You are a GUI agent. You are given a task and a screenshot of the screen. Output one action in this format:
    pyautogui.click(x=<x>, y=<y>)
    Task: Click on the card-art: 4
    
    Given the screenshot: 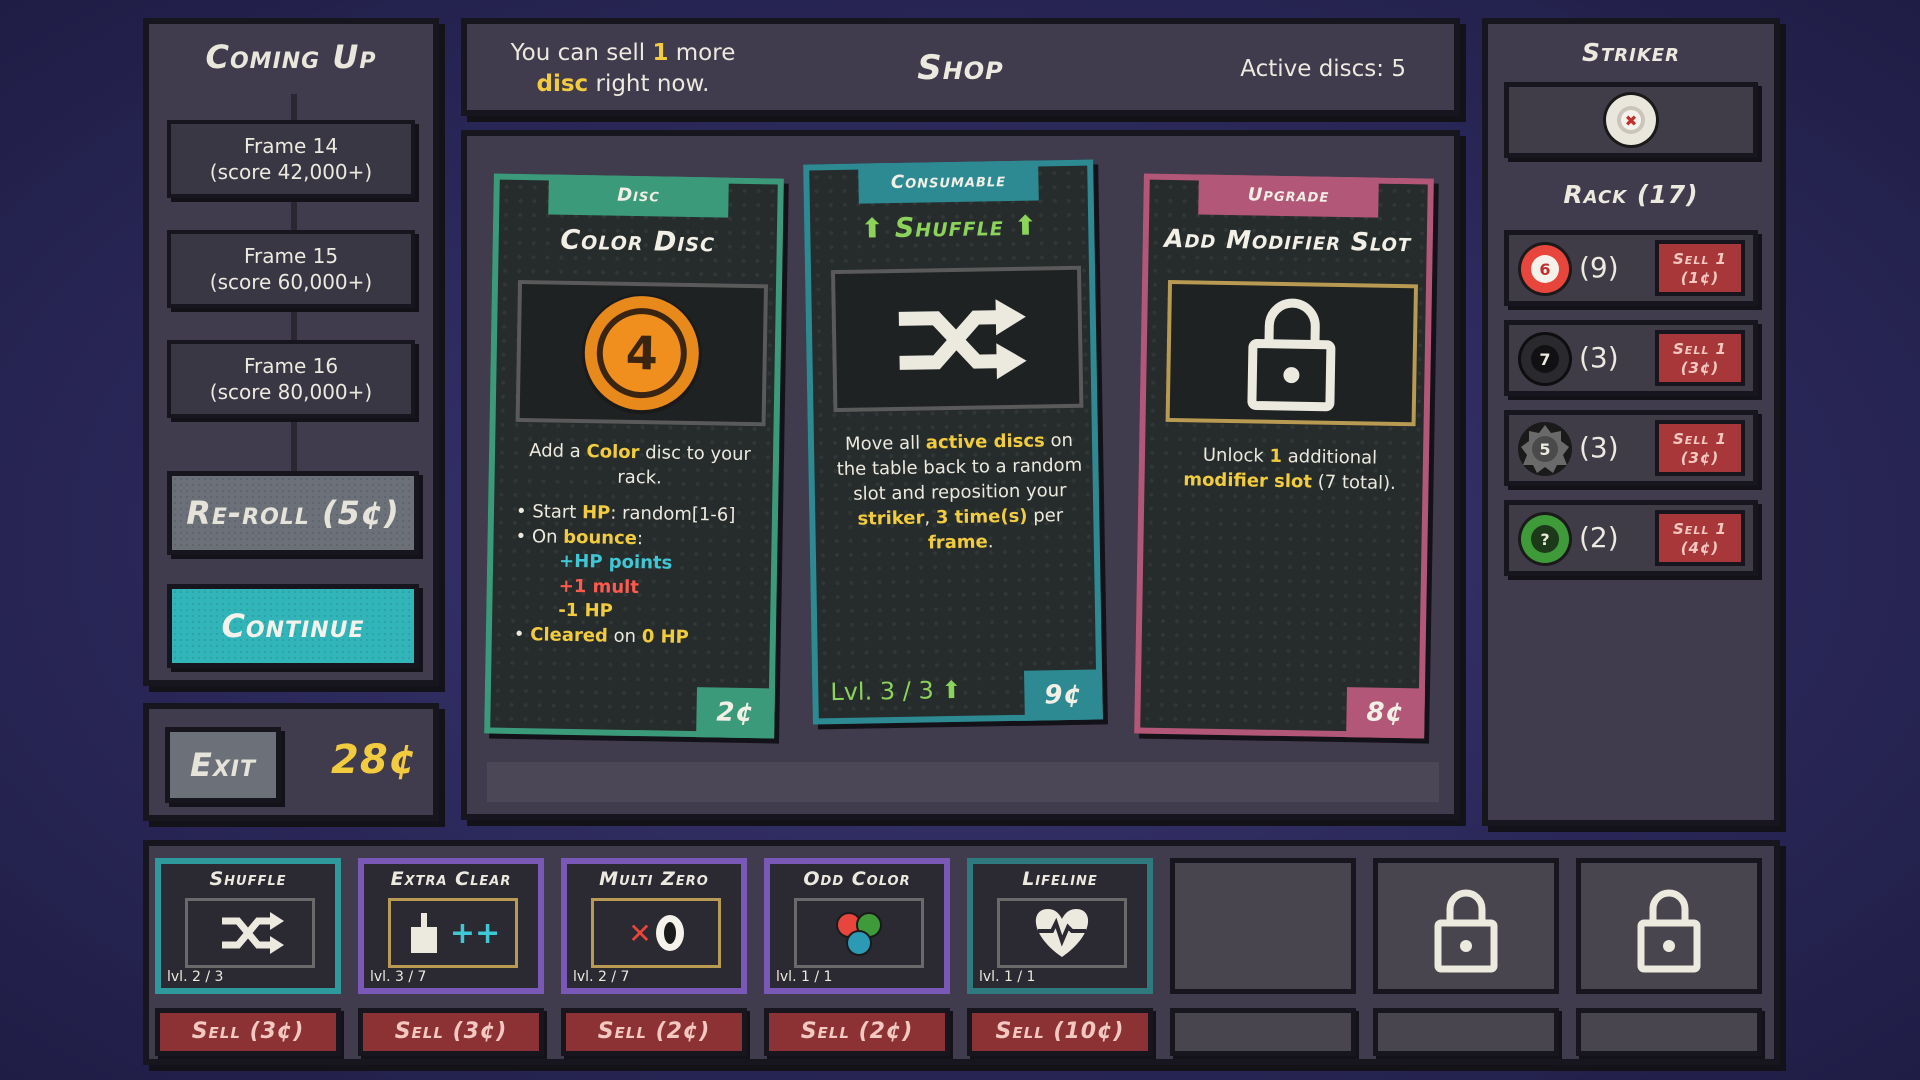 What is the action you would take?
    pyautogui.click(x=642, y=353)
    